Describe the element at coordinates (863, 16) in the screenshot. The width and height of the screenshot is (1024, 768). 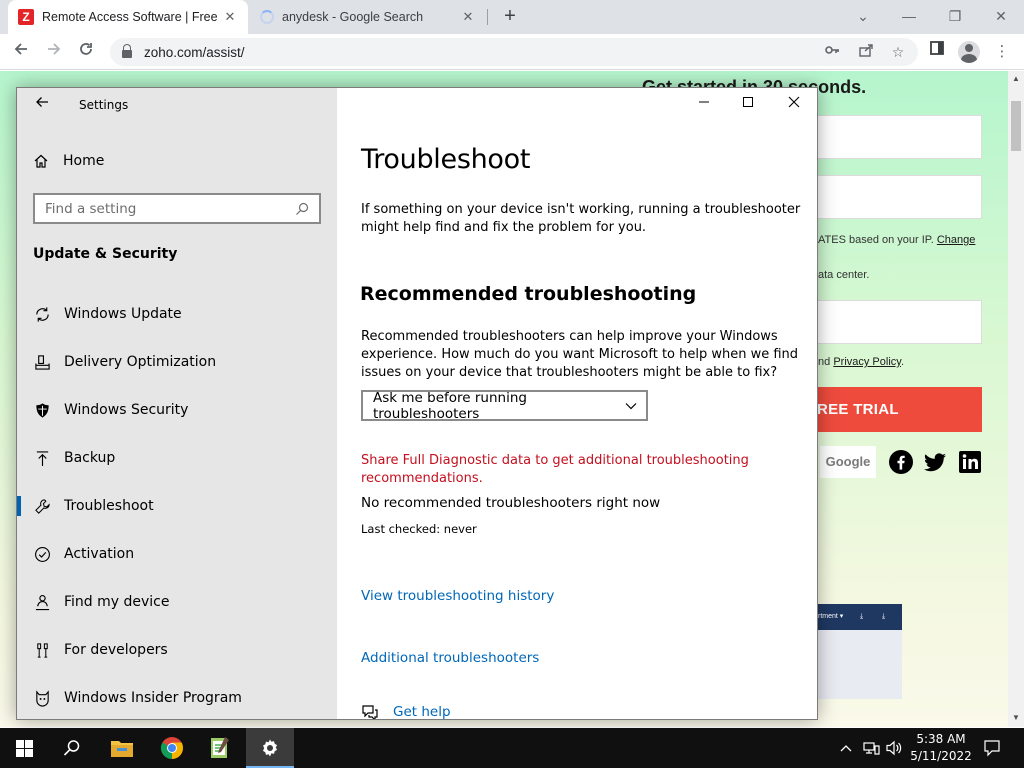
I see `tab-search-chevron-icon: ⌄` at that location.